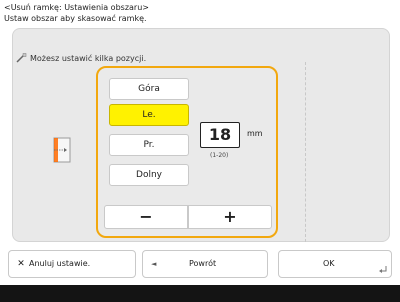 The width and height of the screenshot is (400, 302). I want to click on magic-wand-icon, so click(21, 58).